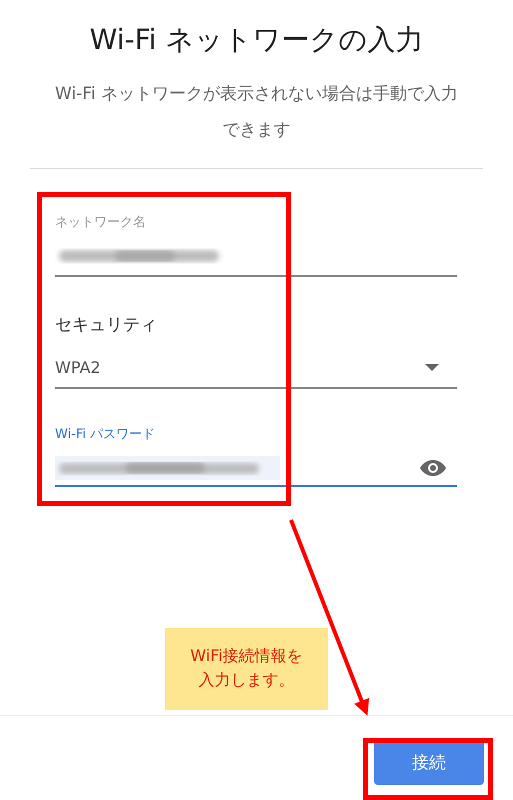  What do you see at coordinates (106, 325) in the screenshot?
I see `field-label: セキュリティ` at bounding box center [106, 325].